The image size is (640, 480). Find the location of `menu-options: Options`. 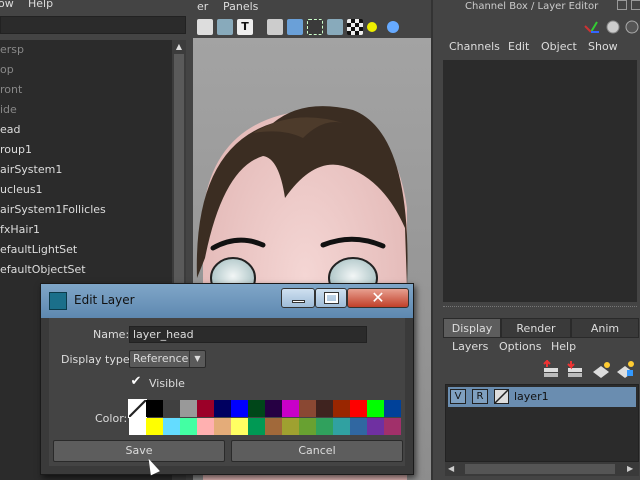

menu-options: Options is located at coordinates (520, 346).